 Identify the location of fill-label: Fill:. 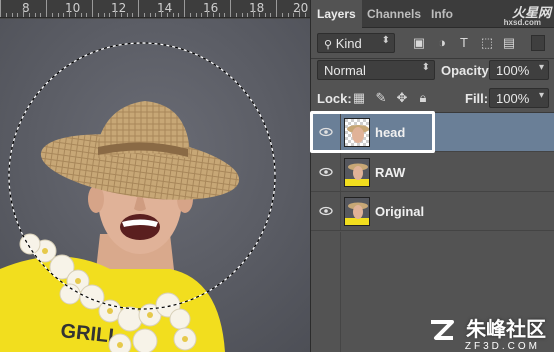
(477, 98).